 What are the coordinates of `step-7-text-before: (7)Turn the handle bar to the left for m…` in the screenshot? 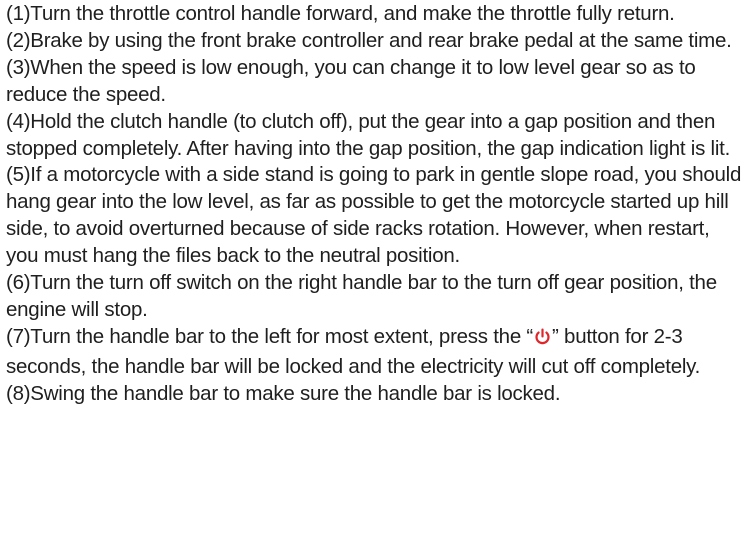 It's located at (270, 336).